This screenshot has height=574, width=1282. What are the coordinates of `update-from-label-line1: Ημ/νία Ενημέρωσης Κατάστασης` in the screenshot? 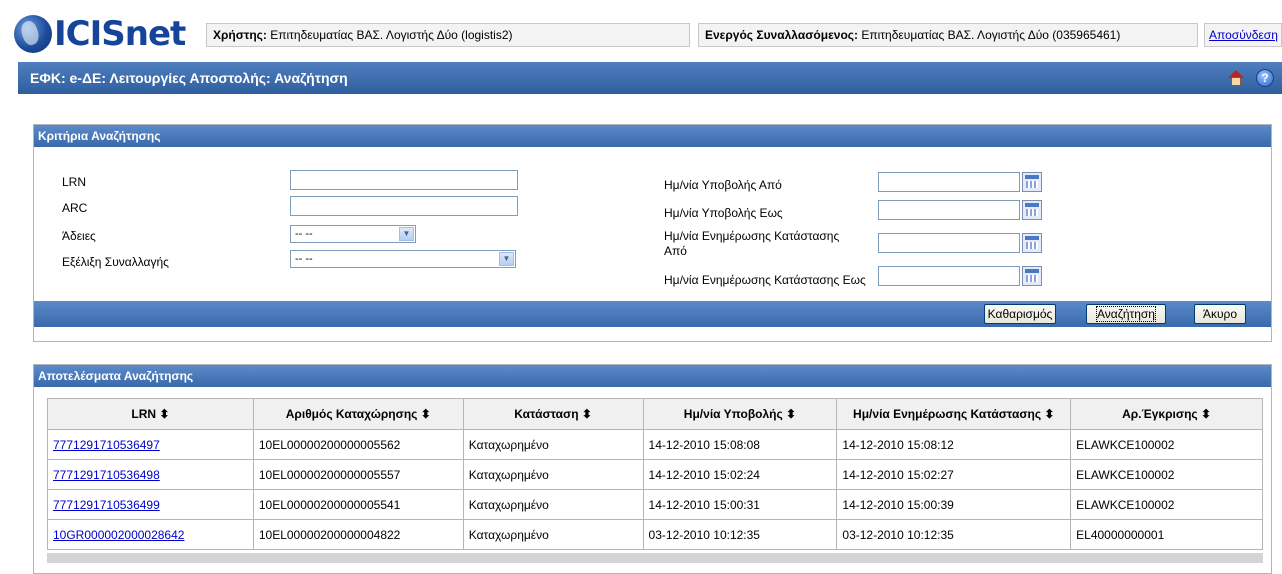 It's located at (752, 236).